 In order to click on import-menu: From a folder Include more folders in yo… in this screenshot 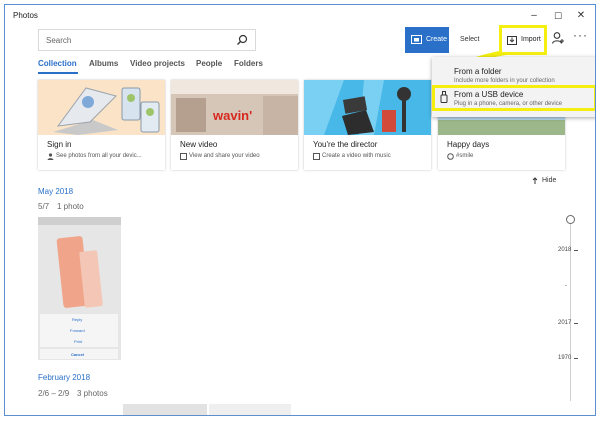, I will do `click(513, 87)`.